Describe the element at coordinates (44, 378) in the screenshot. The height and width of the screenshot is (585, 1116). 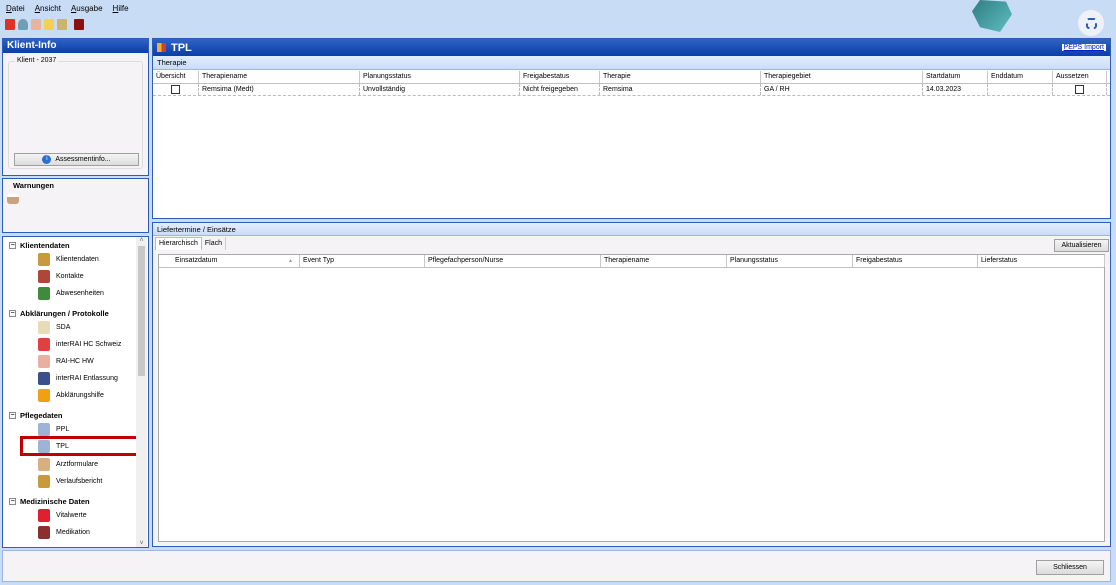
I see `discharge-icon` at that location.